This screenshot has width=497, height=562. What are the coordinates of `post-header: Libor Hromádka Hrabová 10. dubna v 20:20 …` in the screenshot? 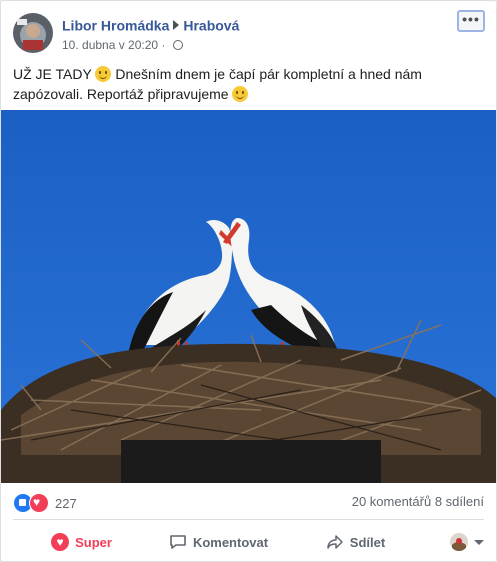 It's located at (249, 31).